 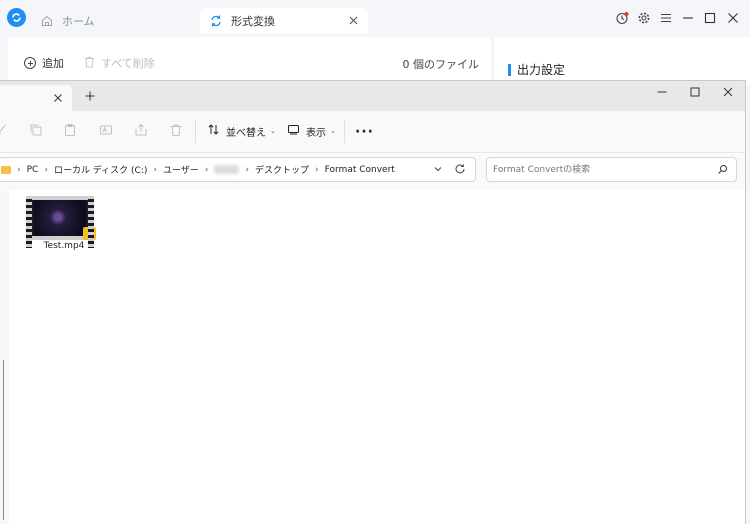 I want to click on file-count: 0 個のファイル, so click(x=441, y=64).